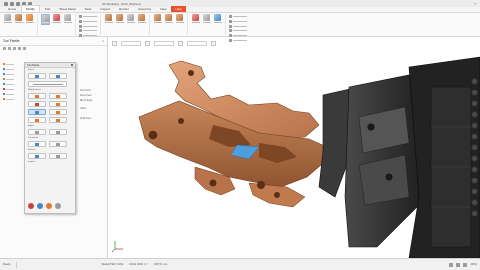  What do you see at coordinates (29, 18) in the screenshot?
I see `move-tool-button` at bounding box center [29, 18].